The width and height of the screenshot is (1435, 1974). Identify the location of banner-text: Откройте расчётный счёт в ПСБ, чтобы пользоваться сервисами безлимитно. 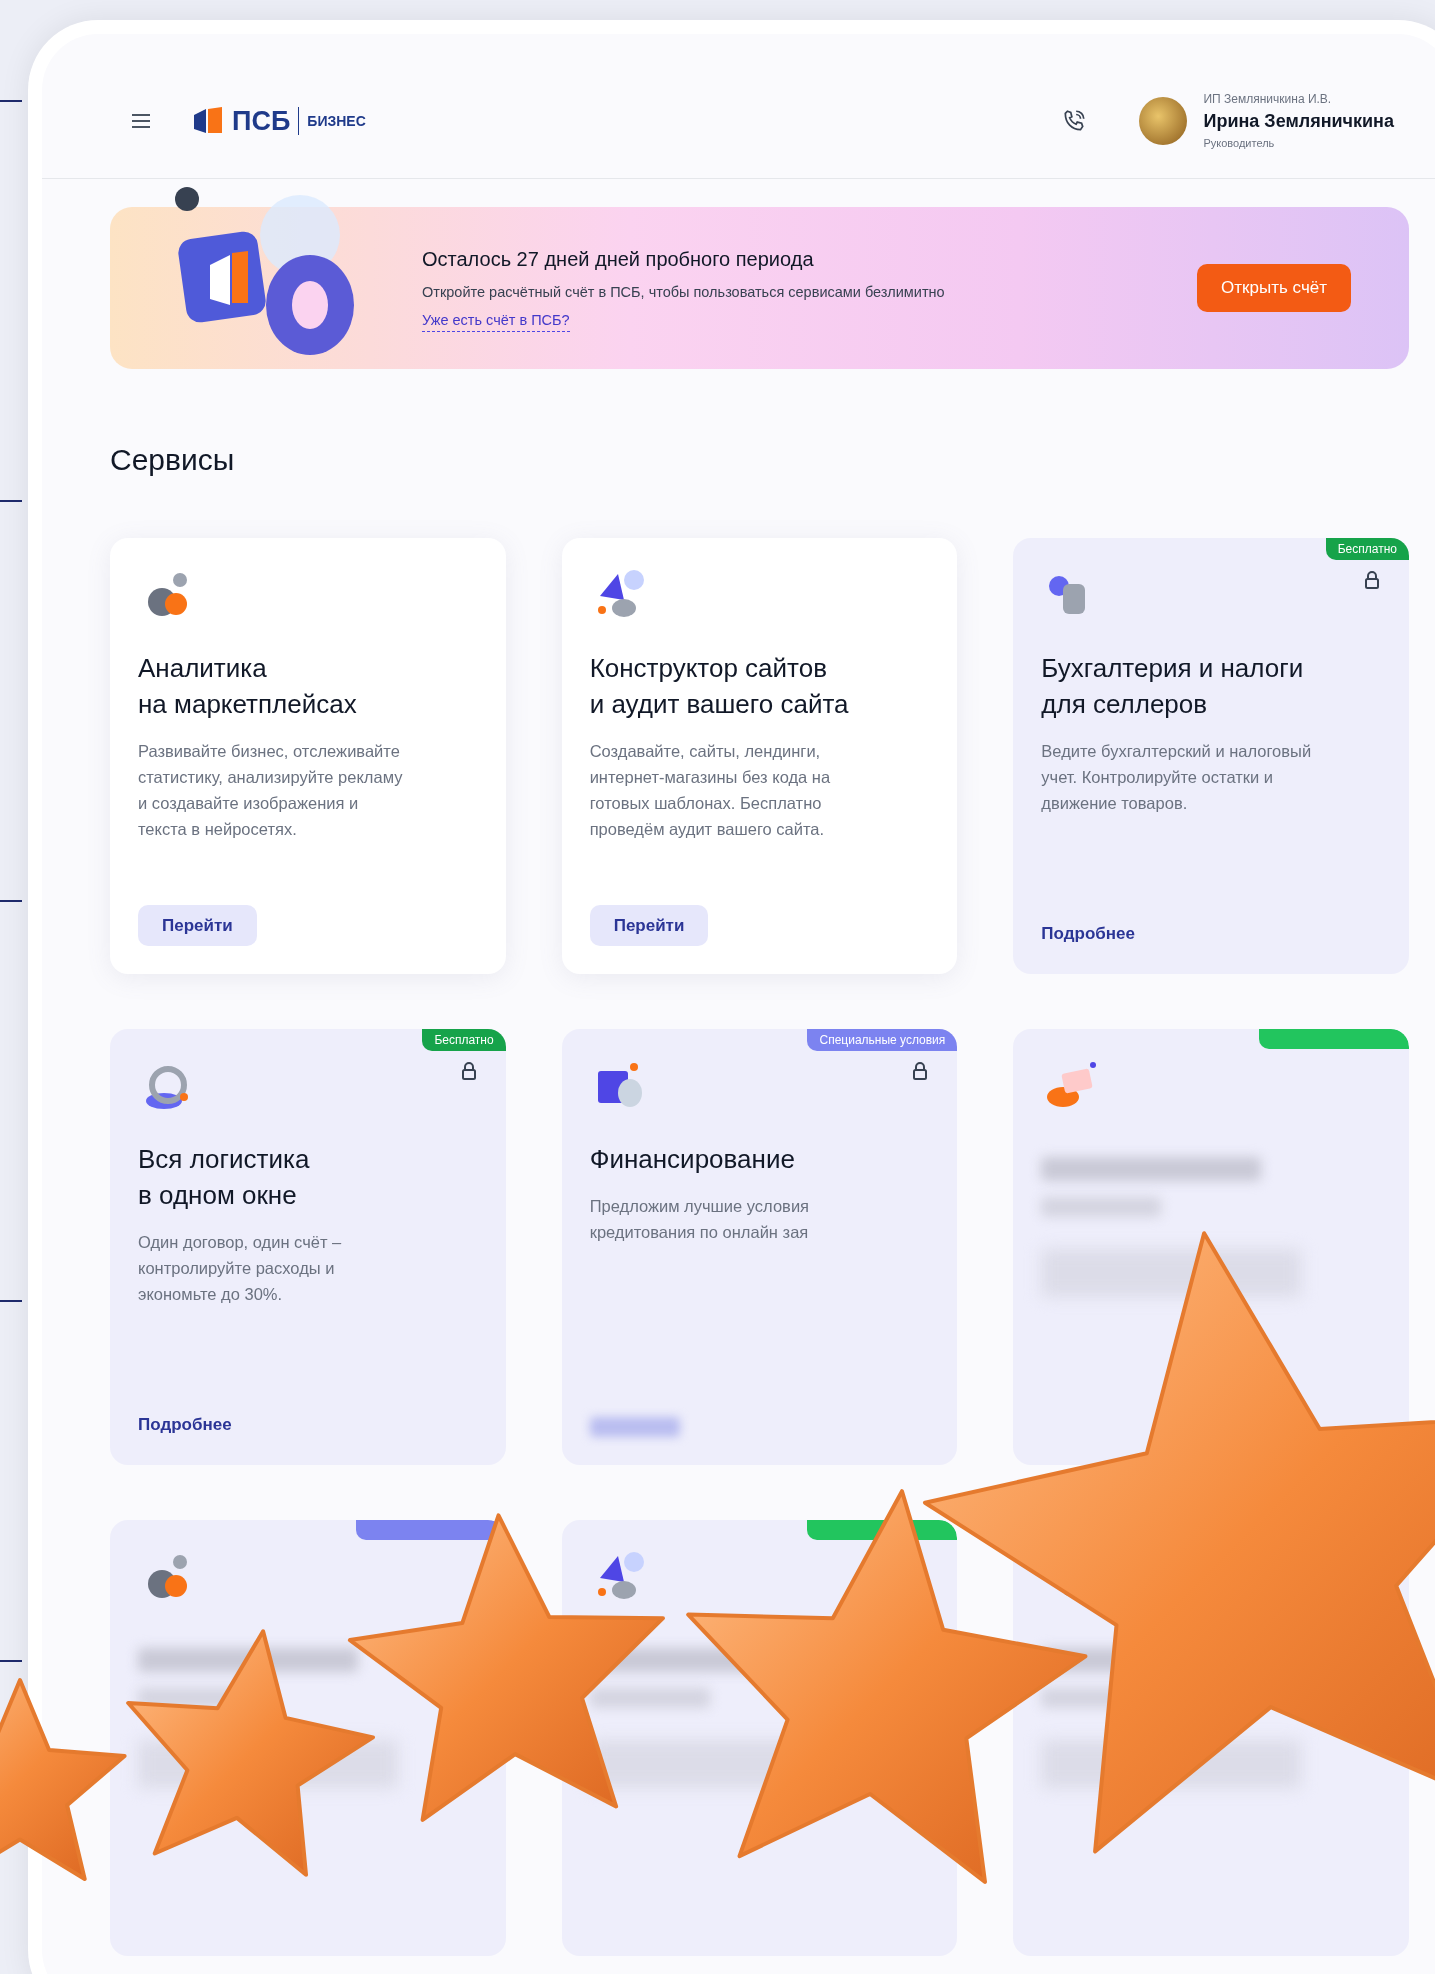
(684, 292).